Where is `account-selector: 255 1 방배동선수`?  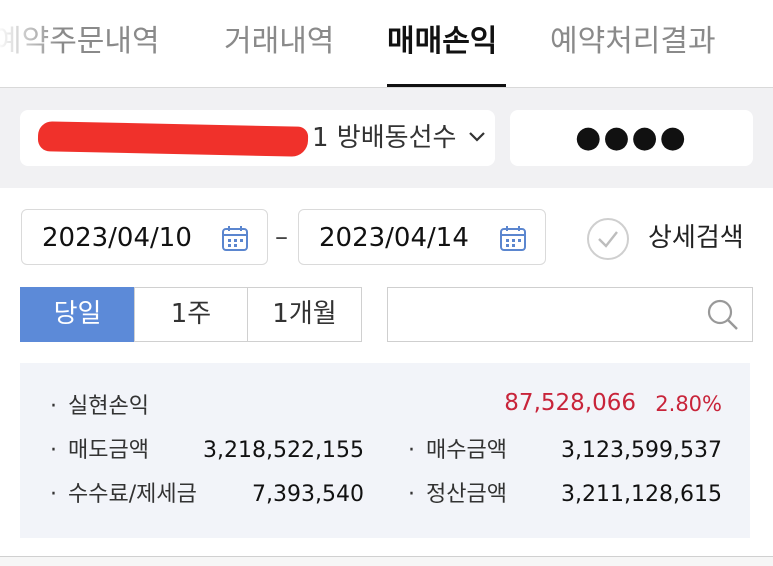 account-selector: 255 1 방배동선수 is located at coordinates (257, 138).